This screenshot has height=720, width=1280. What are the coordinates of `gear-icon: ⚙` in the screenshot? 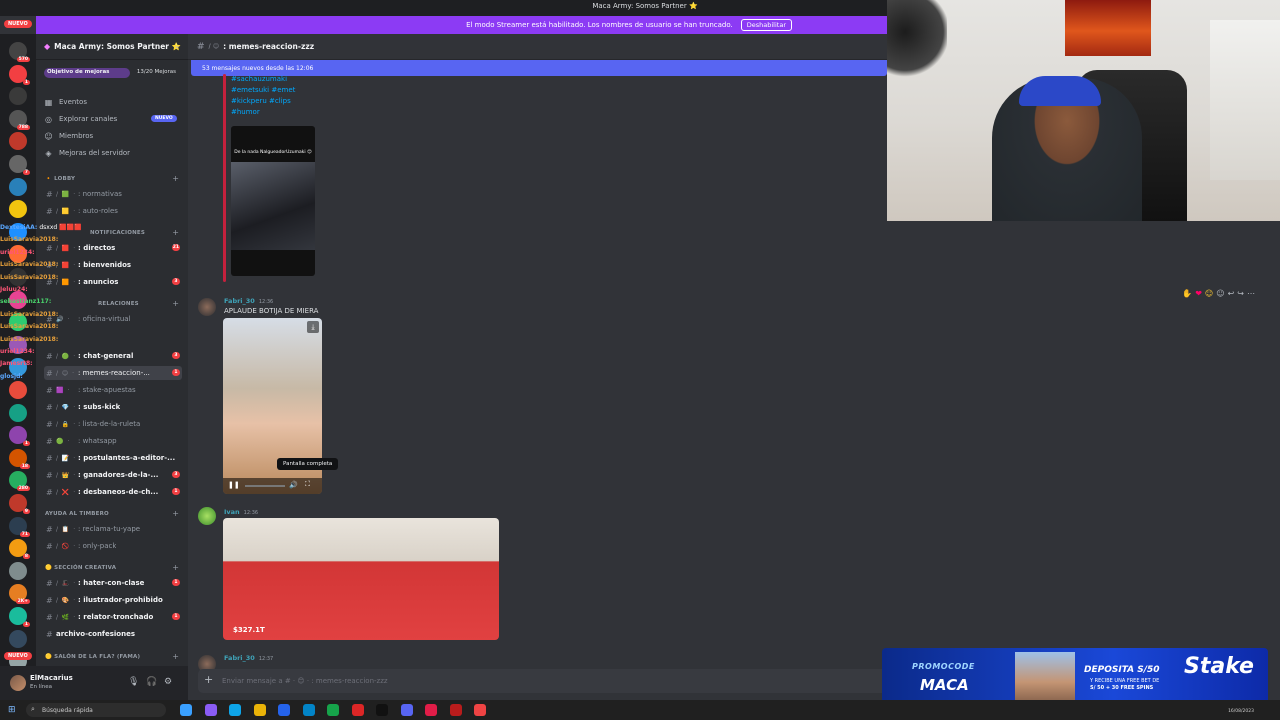 It's located at (168, 682).